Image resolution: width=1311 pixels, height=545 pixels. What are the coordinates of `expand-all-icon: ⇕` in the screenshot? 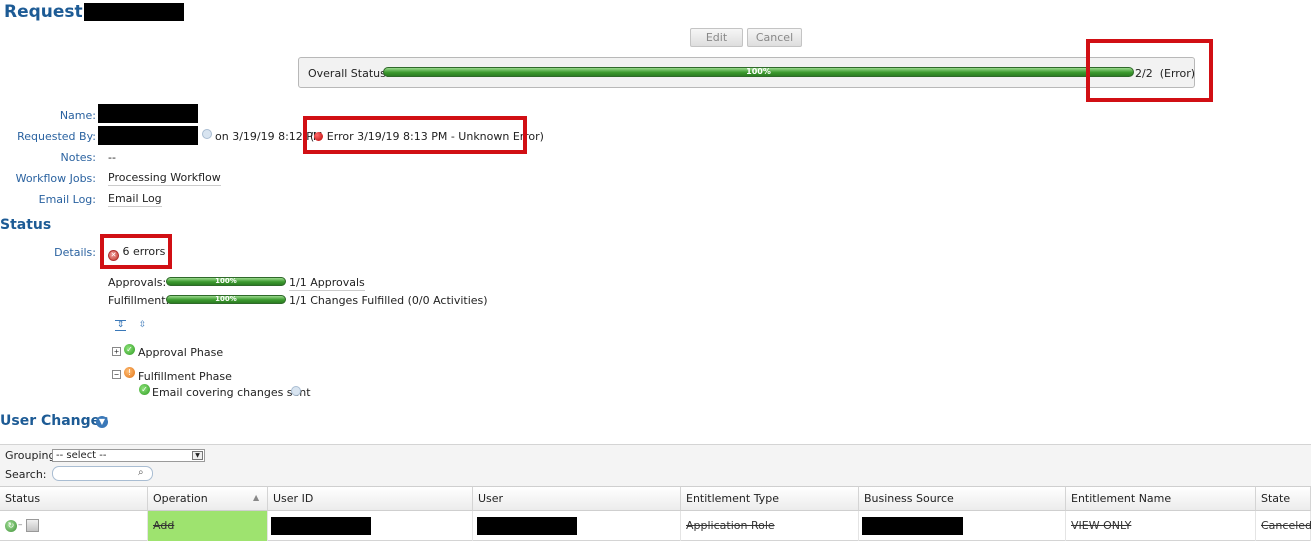 It's located at (120, 325).